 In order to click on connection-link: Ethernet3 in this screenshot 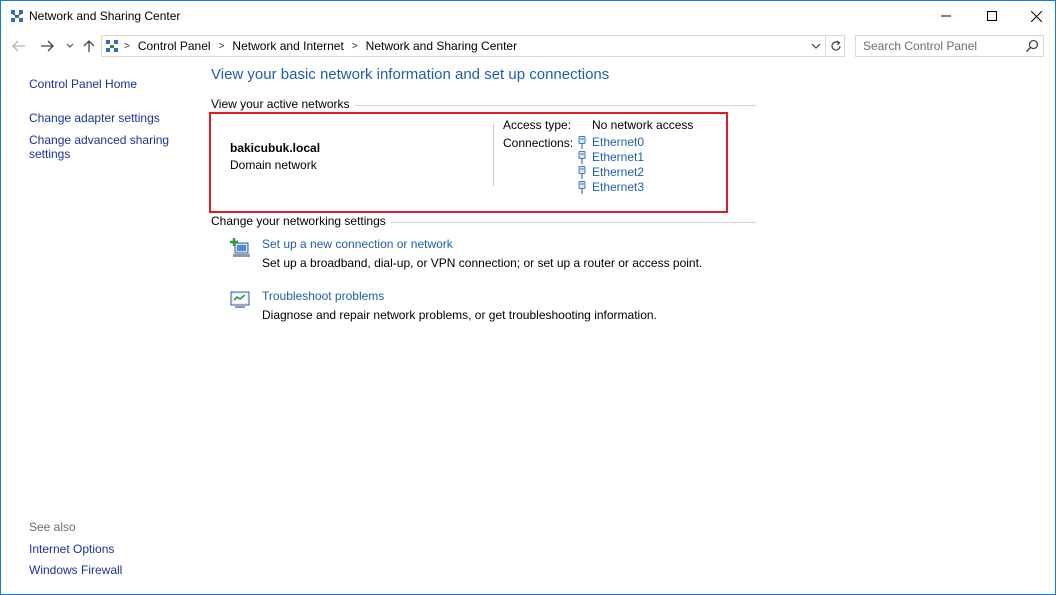, I will do `click(618, 187)`.